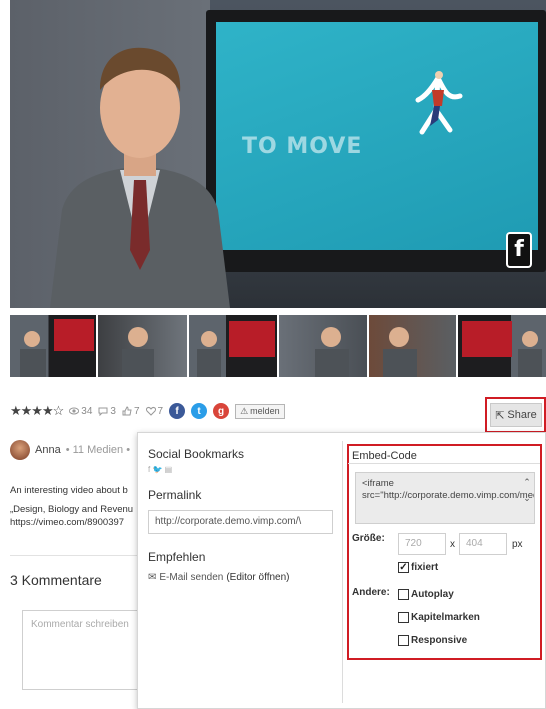 This screenshot has height=709, width=546. What do you see at coordinates (403, 640) in the screenshot?
I see `responsive-checkbox` at bounding box center [403, 640].